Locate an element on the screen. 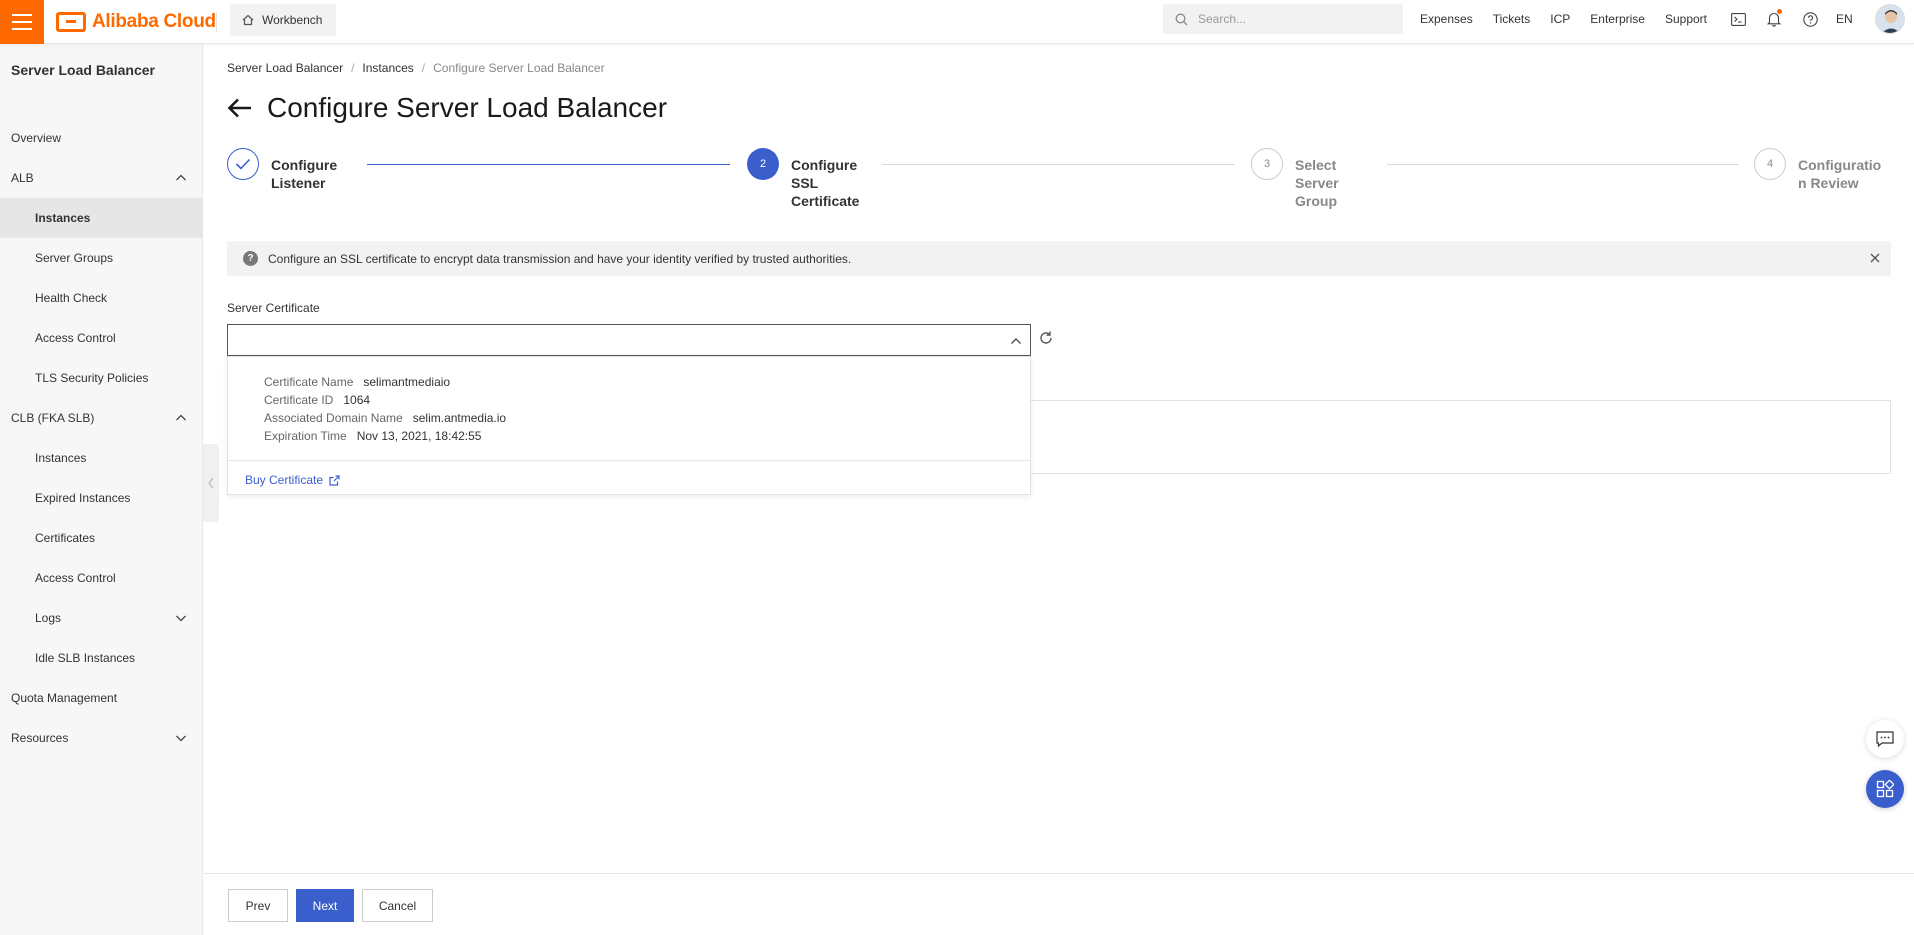 This screenshot has height=935, width=1914. server-certificate-select is located at coordinates (629, 340).